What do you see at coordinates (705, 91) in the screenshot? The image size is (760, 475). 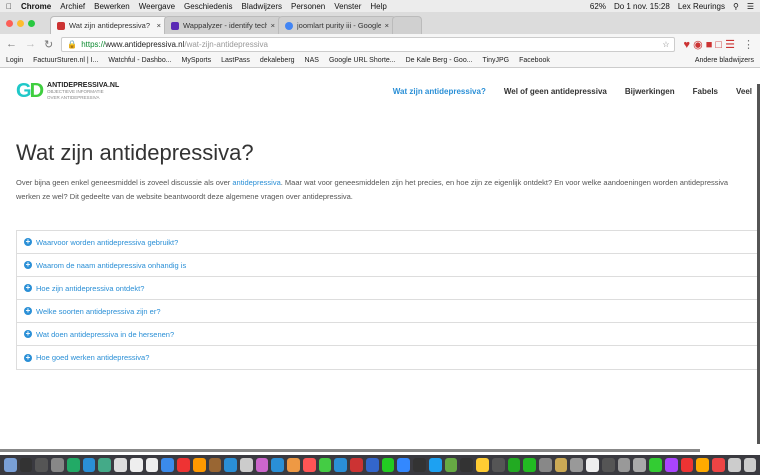 I see `nav-fabels: Fabels` at bounding box center [705, 91].